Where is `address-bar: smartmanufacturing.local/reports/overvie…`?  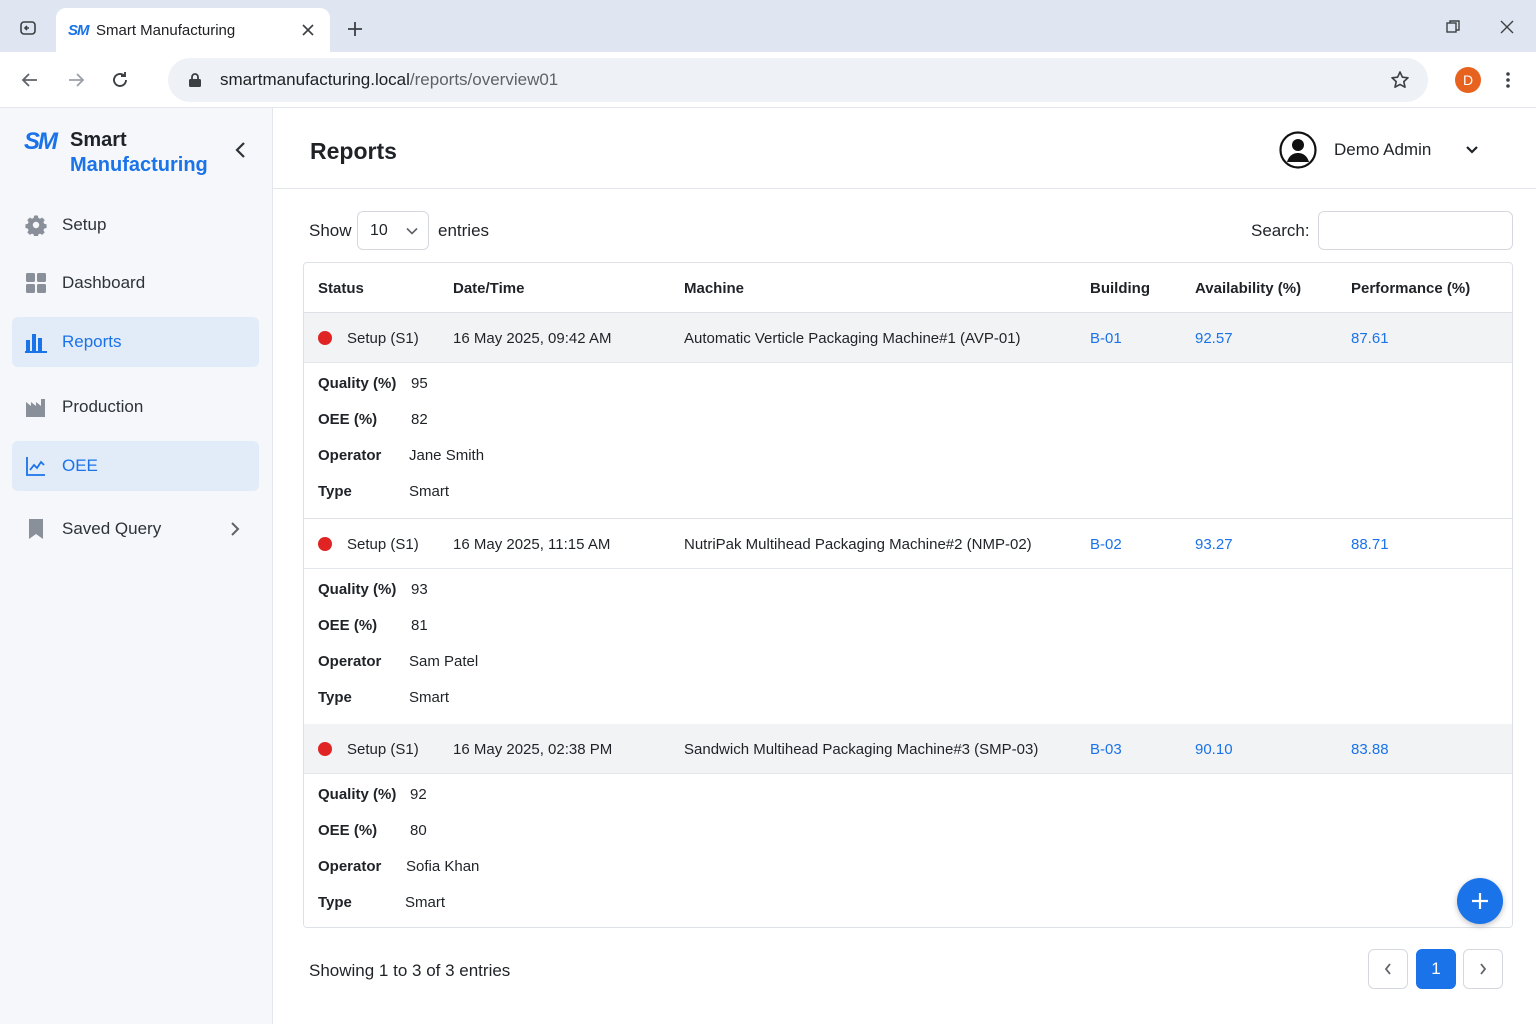 address-bar: smartmanufacturing.local/reports/overvie… is located at coordinates (798, 80).